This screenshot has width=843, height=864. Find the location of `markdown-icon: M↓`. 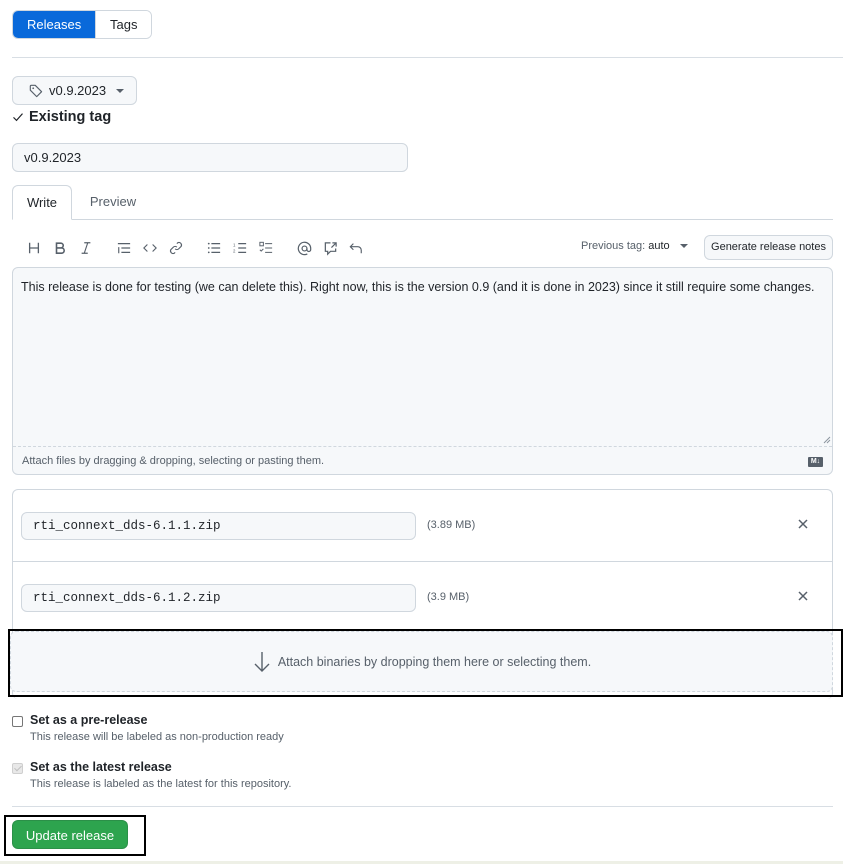

markdown-icon: M↓ is located at coordinates (815, 462).